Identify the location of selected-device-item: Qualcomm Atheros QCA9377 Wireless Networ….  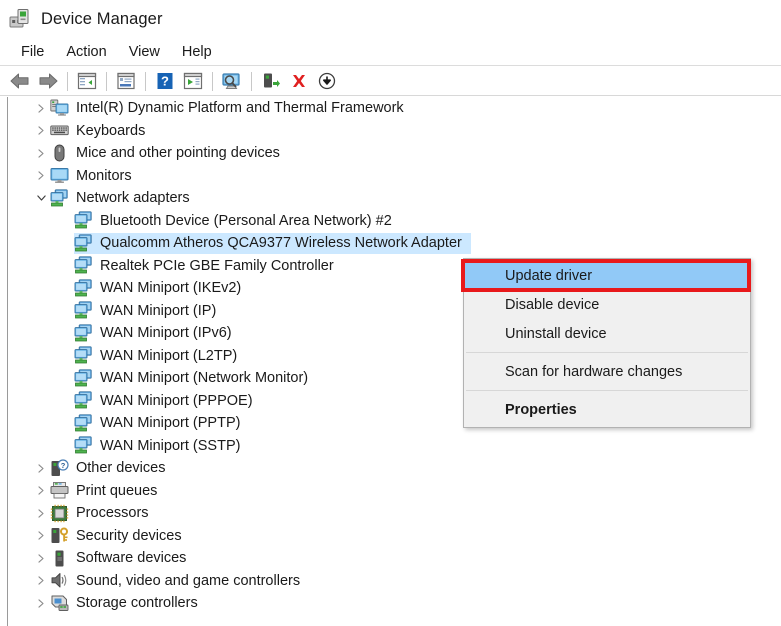
(272, 243).